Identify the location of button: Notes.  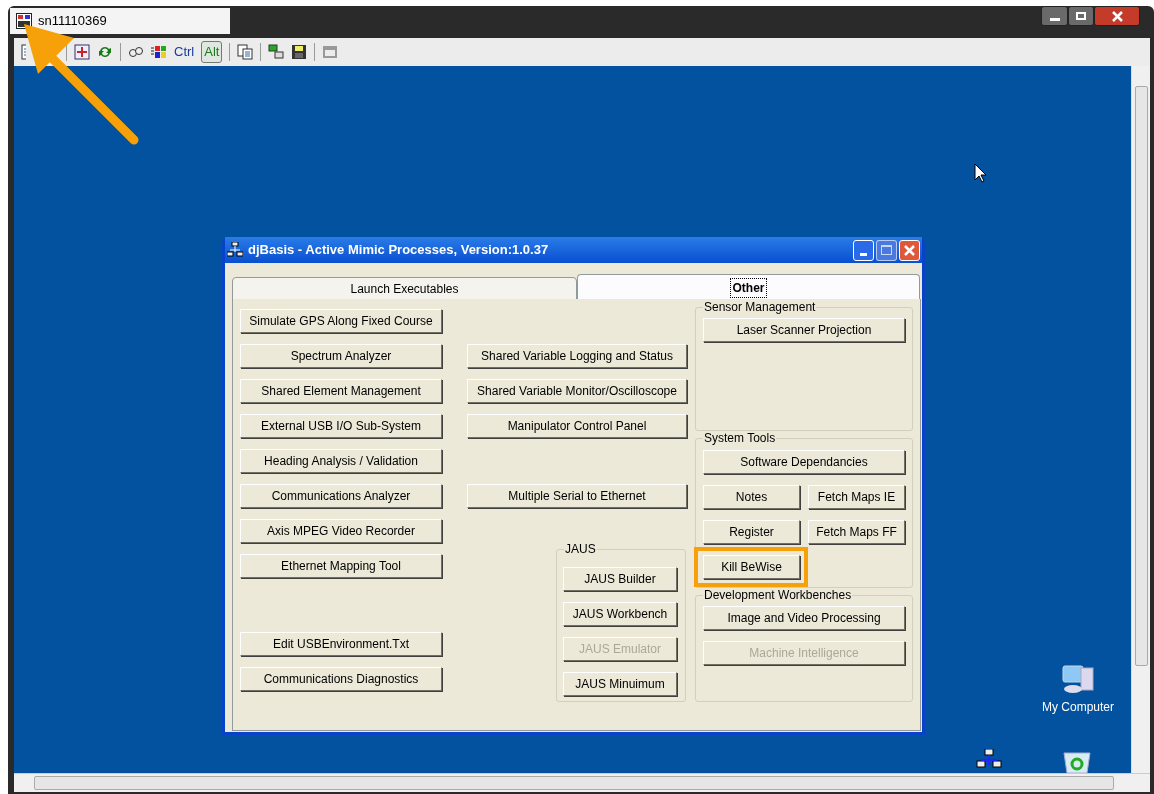
(751, 497).